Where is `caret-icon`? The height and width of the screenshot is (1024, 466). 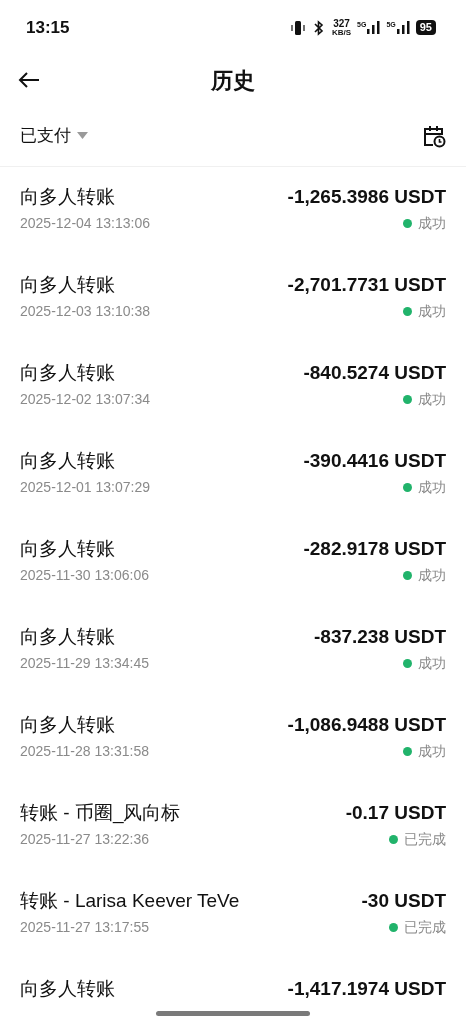
caret-icon is located at coordinates (82, 135).